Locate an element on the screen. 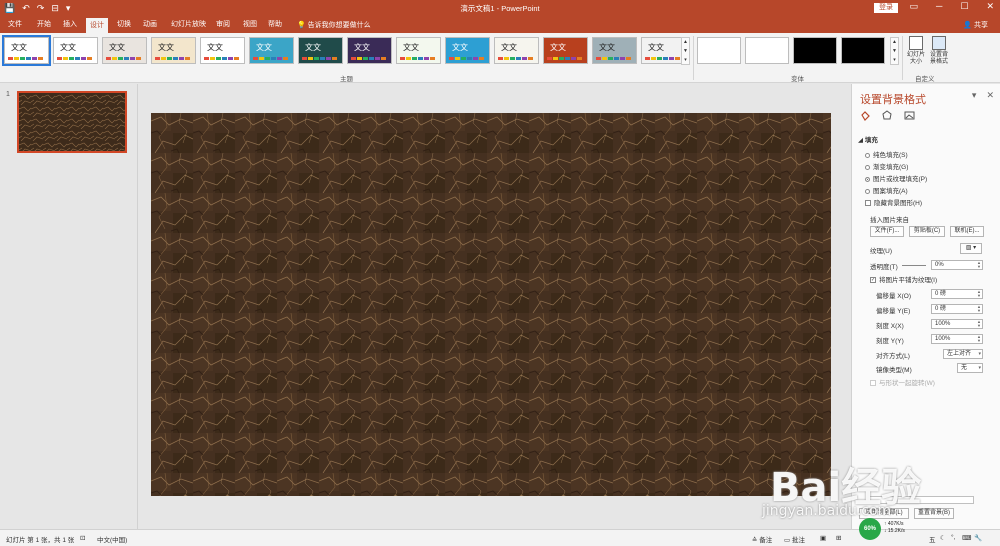 The height and width of the screenshot is (546, 1000). scale-x-input: 100% ▲ ▼ is located at coordinates (957, 324).